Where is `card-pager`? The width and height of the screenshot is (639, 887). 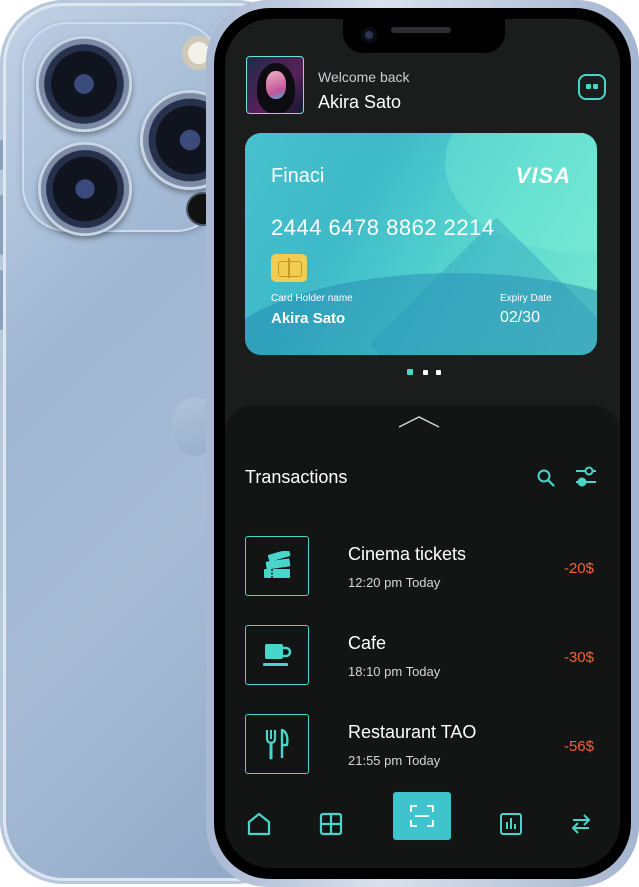
card-pager is located at coordinates (427, 372).